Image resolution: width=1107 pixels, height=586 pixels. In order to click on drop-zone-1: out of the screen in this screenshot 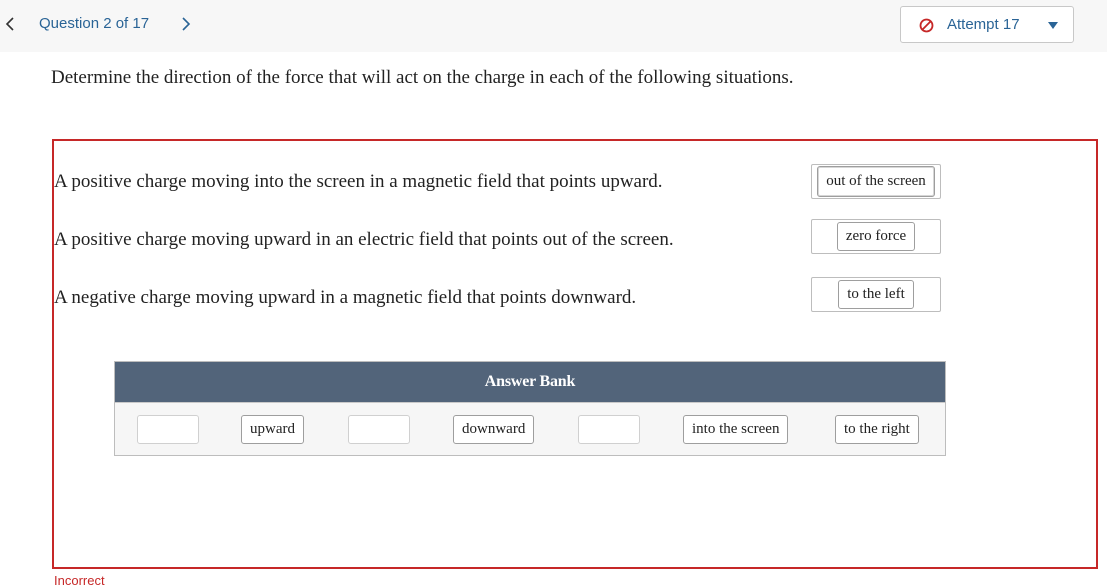, I will do `click(876, 181)`.